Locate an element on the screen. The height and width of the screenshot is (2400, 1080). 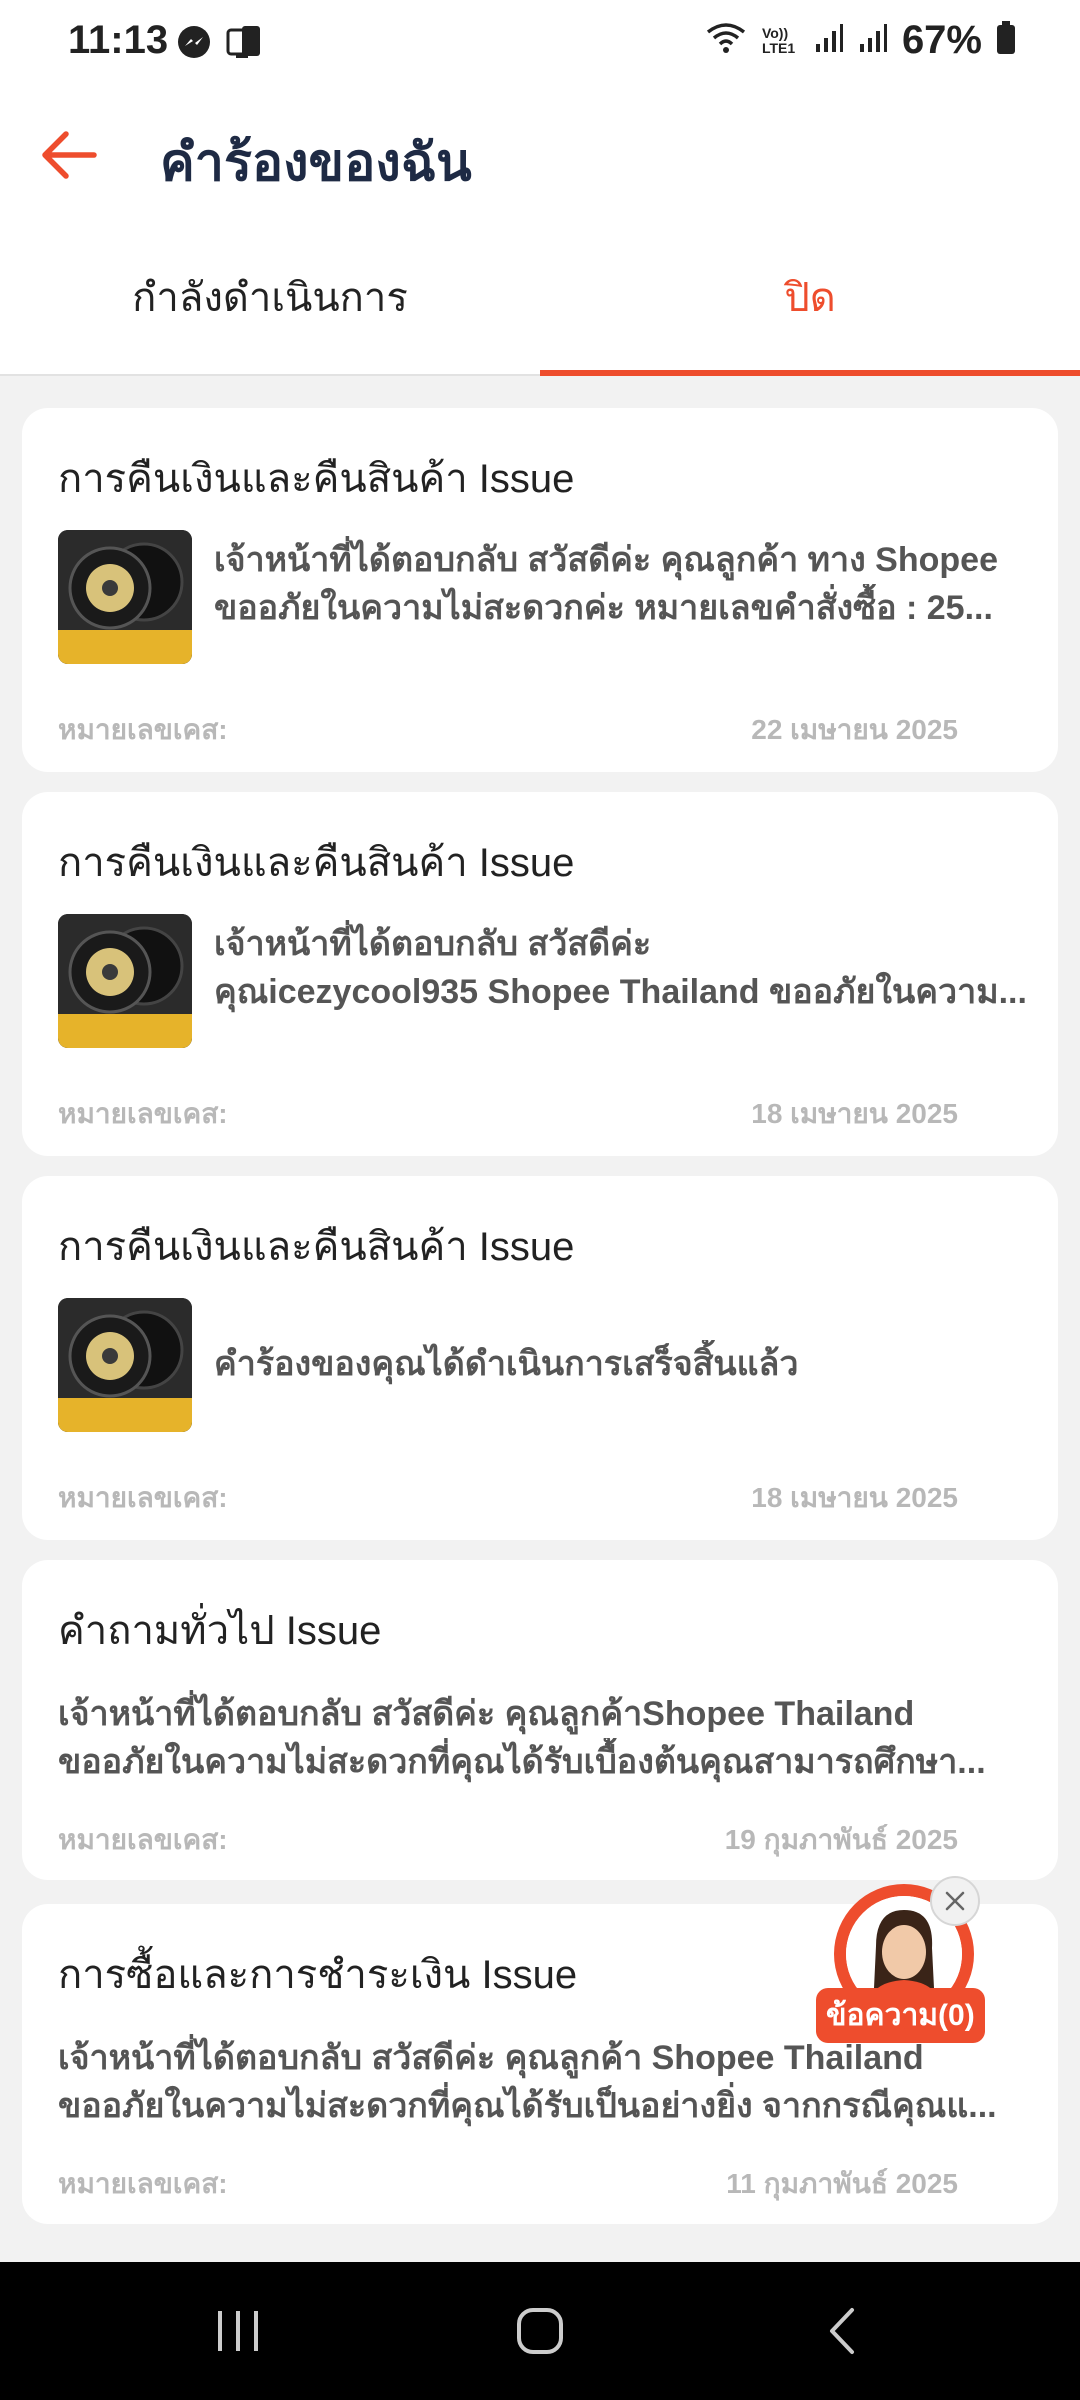
recent-apps-button is located at coordinates (238, 2331).